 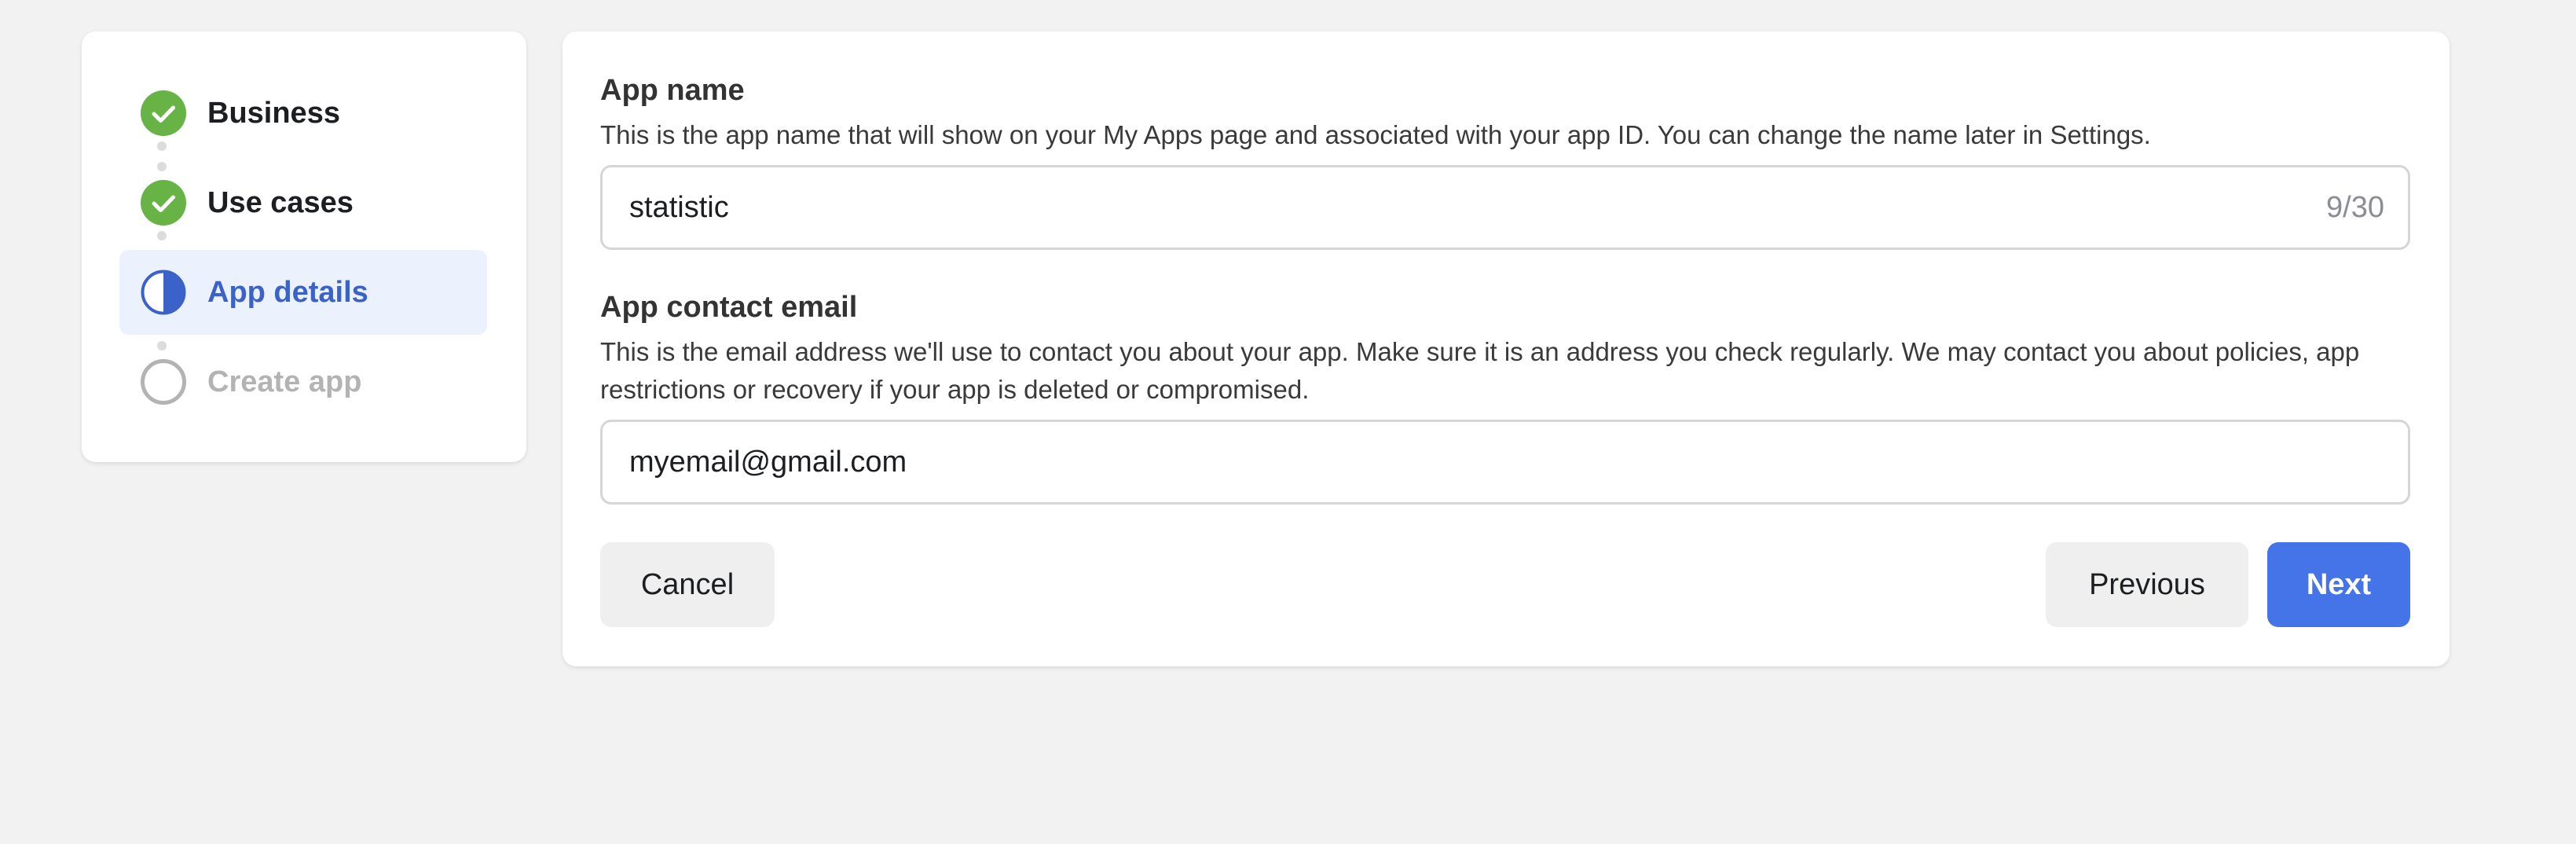 I want to click on step-create-app: Create app, so click(x=303, y=381).